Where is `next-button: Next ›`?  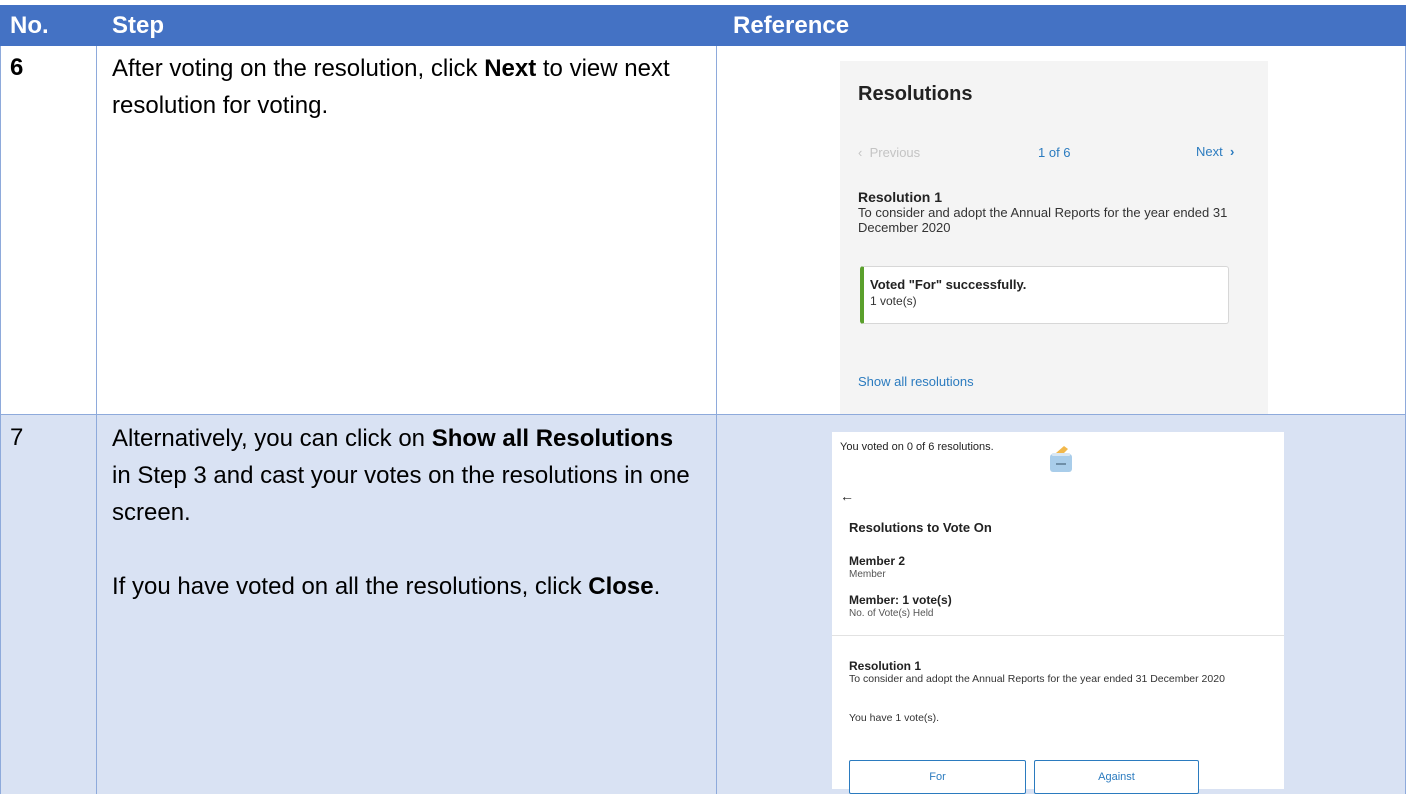
next-button: Next › is located at coordinates (1215, 151).